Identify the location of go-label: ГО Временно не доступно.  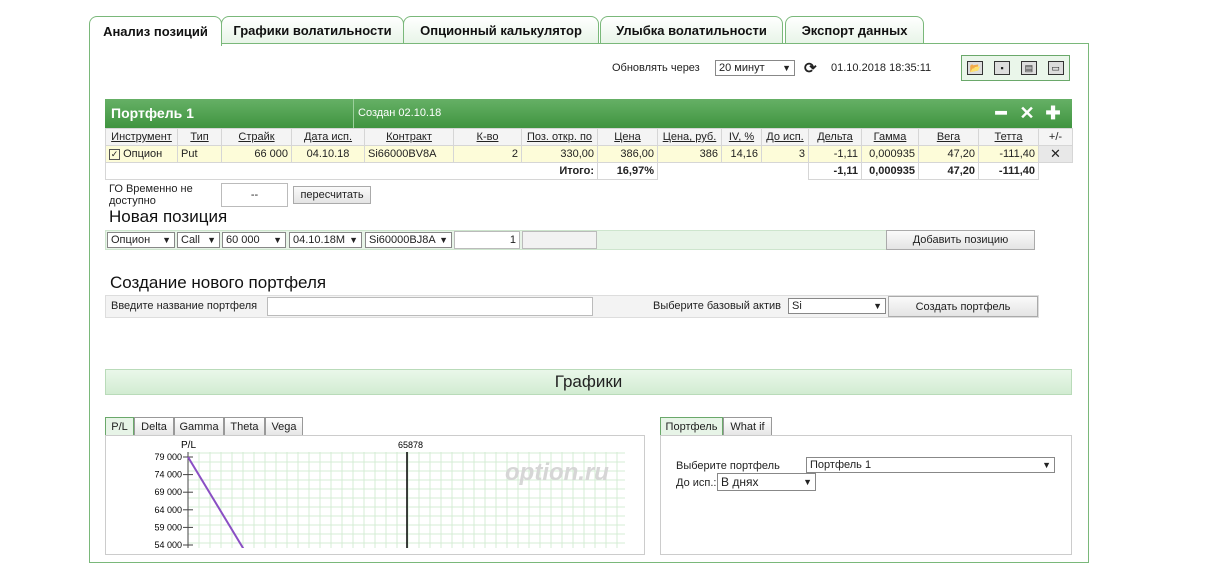
(151, 195).